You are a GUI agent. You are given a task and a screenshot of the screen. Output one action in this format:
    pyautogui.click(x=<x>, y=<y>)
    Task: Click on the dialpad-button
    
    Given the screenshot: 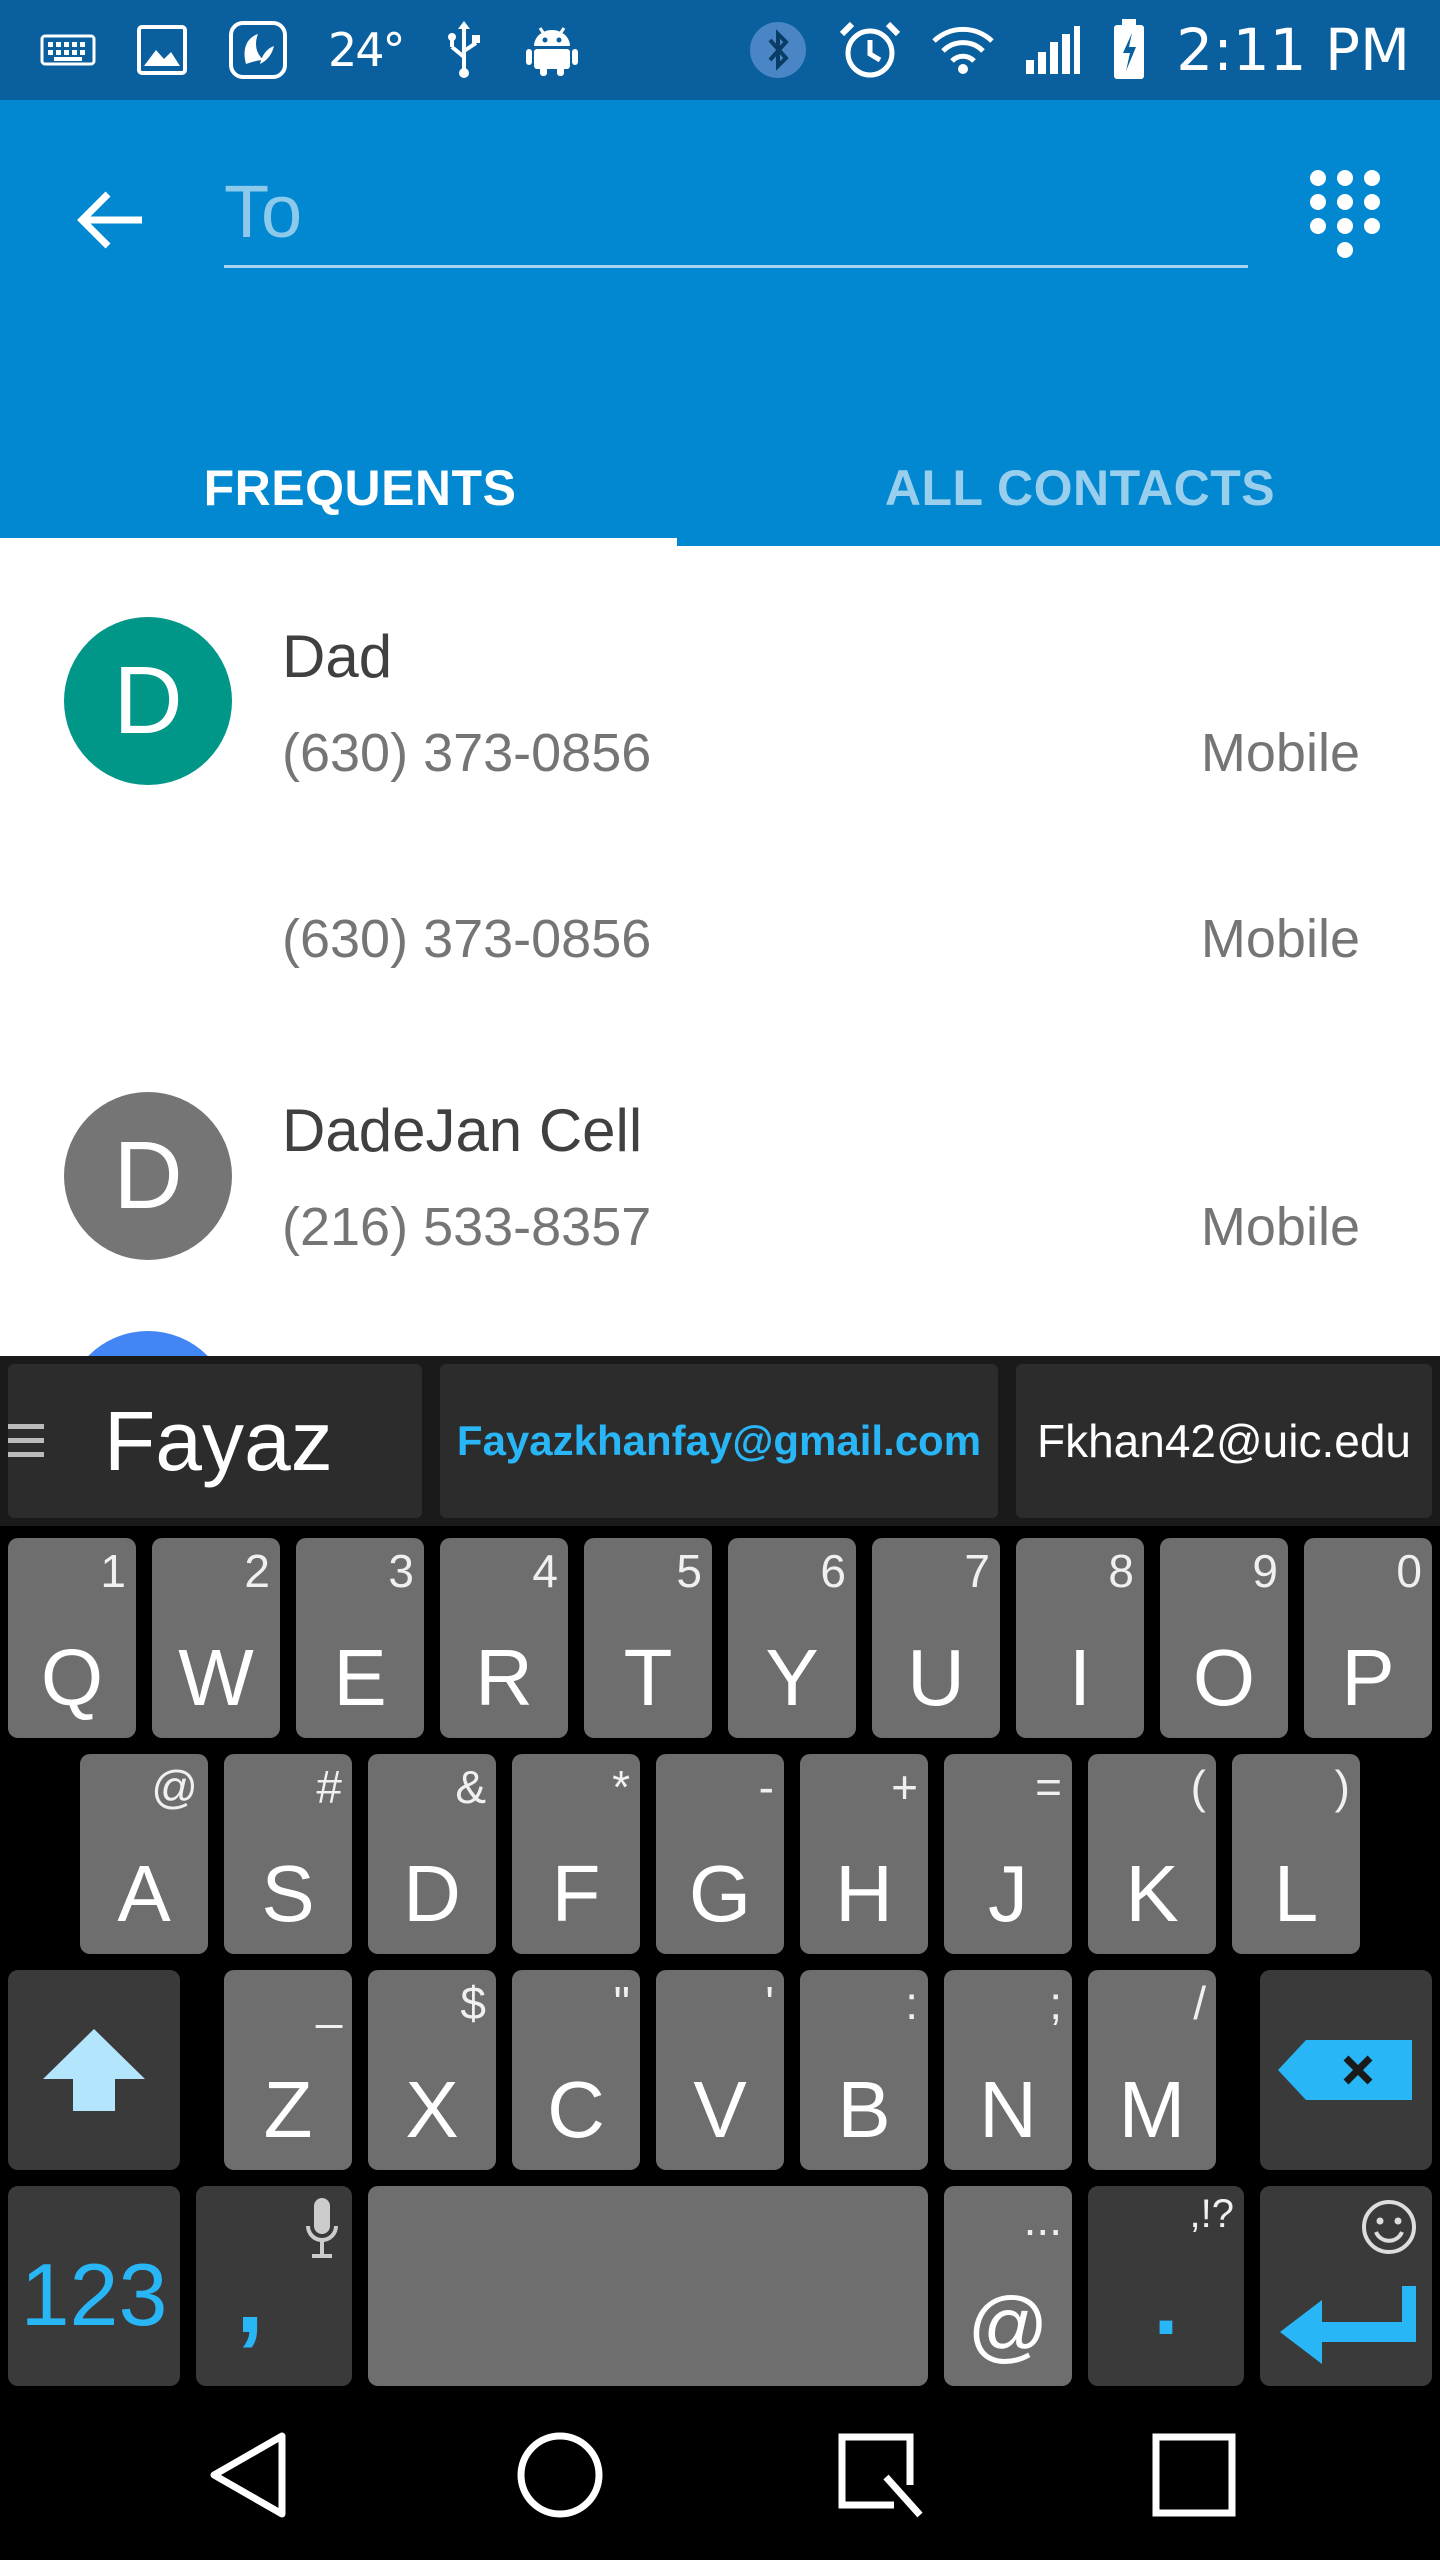 What is the action you would take?
    pyautogui.click(x=1345, y=217)
    